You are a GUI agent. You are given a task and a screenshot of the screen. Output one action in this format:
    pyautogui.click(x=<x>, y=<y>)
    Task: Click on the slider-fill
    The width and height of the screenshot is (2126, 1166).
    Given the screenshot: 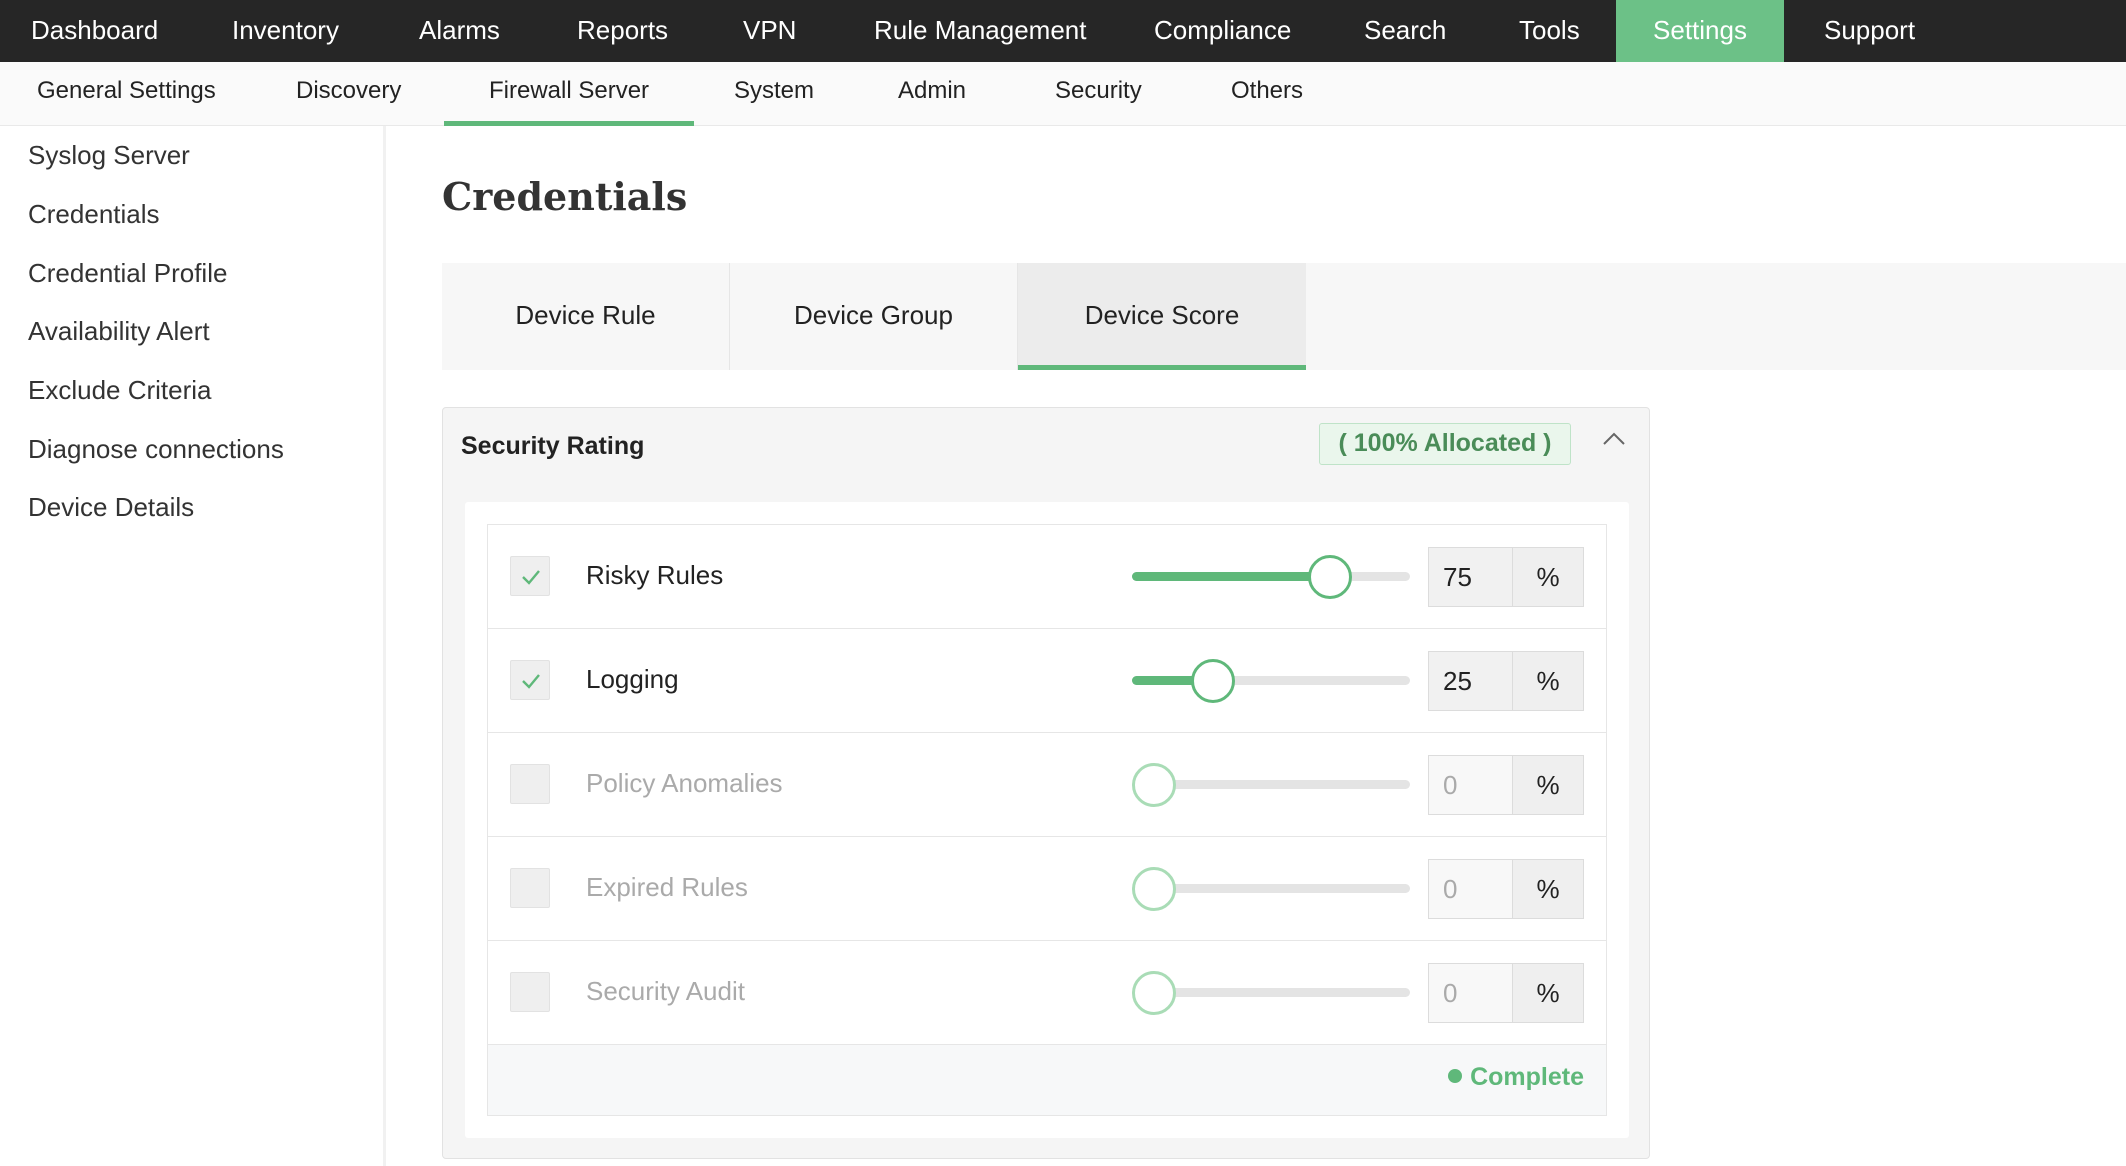 What is the action you would take?
    pyautogui.click(x=1231, y=576)
    